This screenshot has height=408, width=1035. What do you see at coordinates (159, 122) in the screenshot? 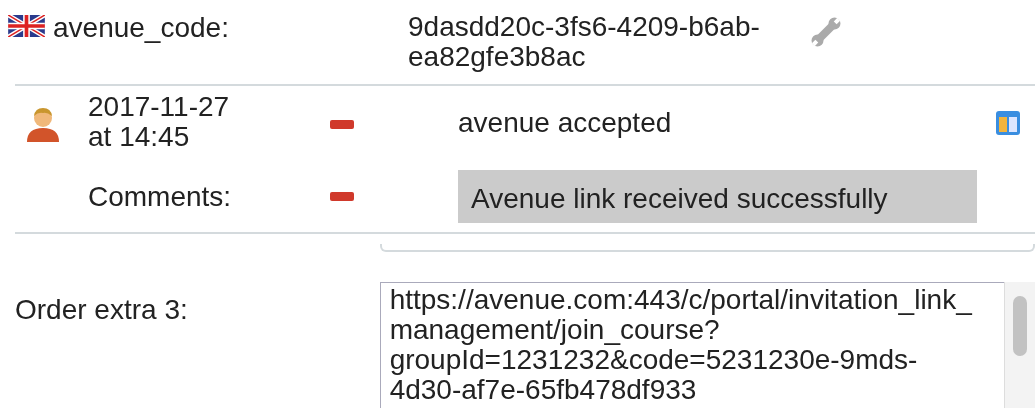
I see `history-date: 2017-11-27 at 14:45` at bounding box center [159, 122].